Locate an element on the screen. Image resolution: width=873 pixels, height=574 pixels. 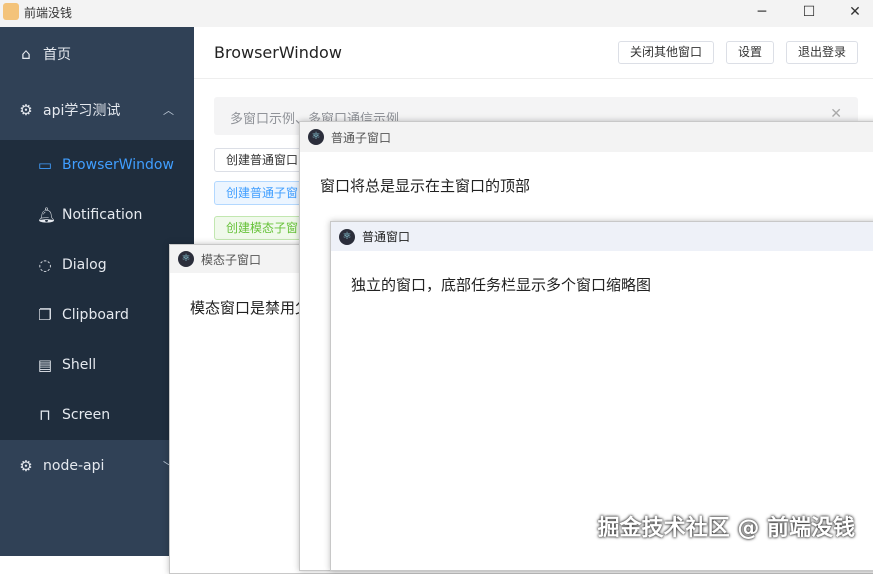
sidebar-item-screen: ⊓ Screen is located at coordinates (97, 415).